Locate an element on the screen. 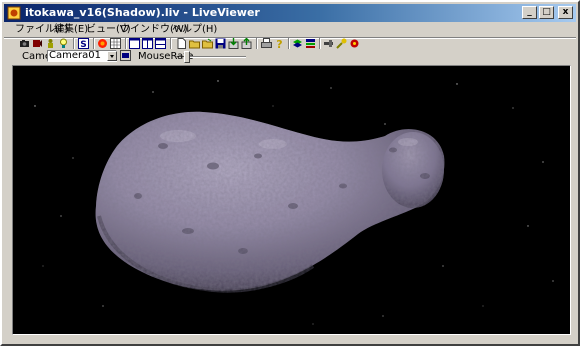 The width and height of the screenshot is (580, 346). window-panel-icon is located at coordinates (160, 43).